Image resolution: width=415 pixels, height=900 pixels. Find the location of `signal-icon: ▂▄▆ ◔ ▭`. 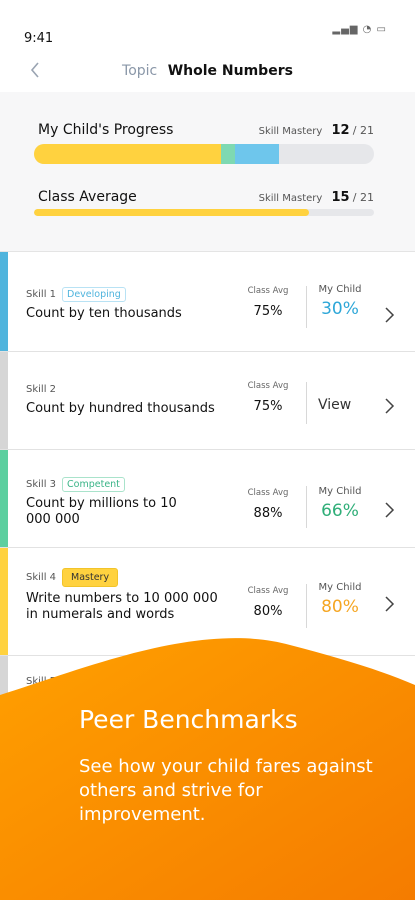

signal-icon: ▂▄▆ ◔ ▭ is located at coordinates (359, 29).